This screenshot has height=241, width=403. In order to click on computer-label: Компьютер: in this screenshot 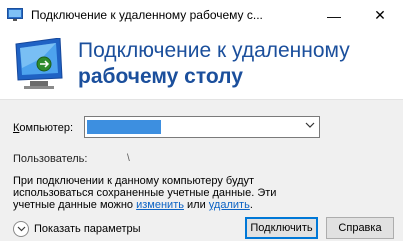, I will do `click(43, 128)`.